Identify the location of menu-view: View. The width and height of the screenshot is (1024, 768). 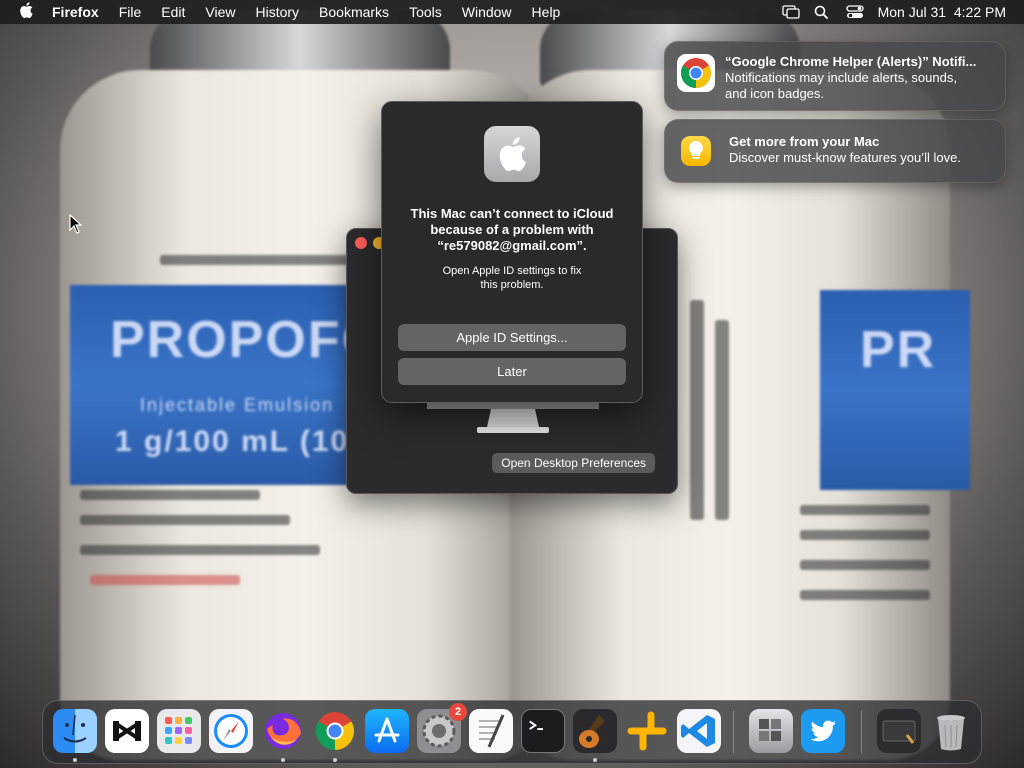
(220, 12).